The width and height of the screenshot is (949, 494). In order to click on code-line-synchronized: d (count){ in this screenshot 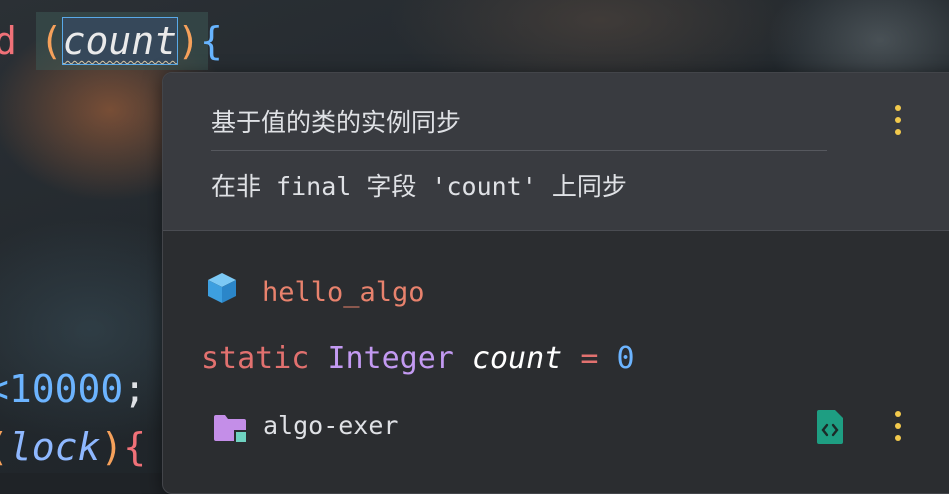, I will do `click(111, 41)`.